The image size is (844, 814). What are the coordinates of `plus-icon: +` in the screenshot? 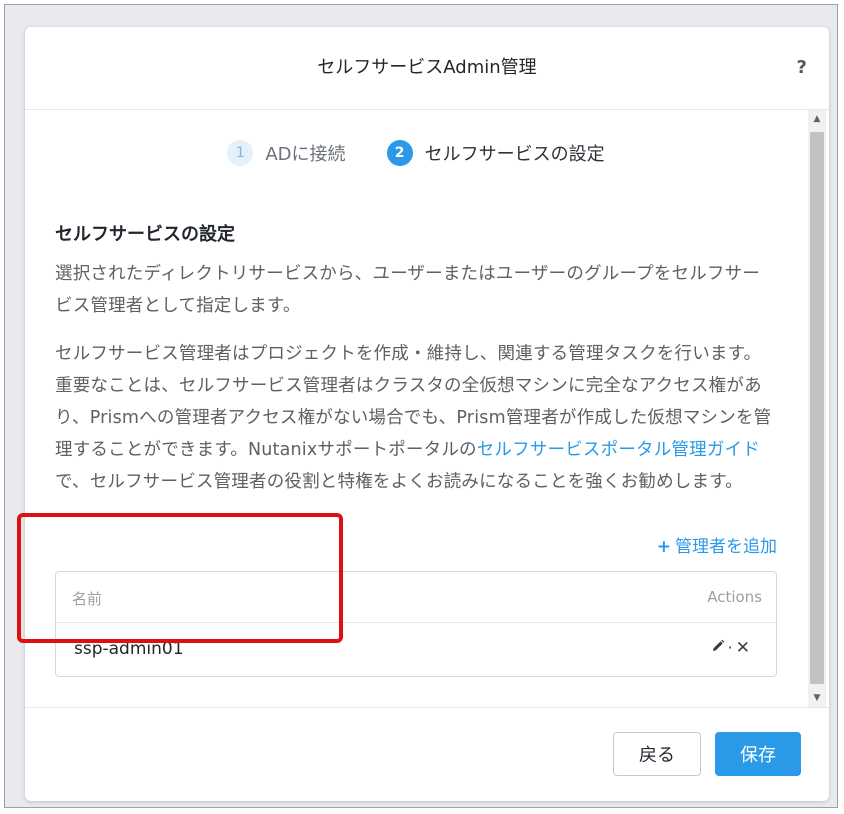 It's located at (663, 547).